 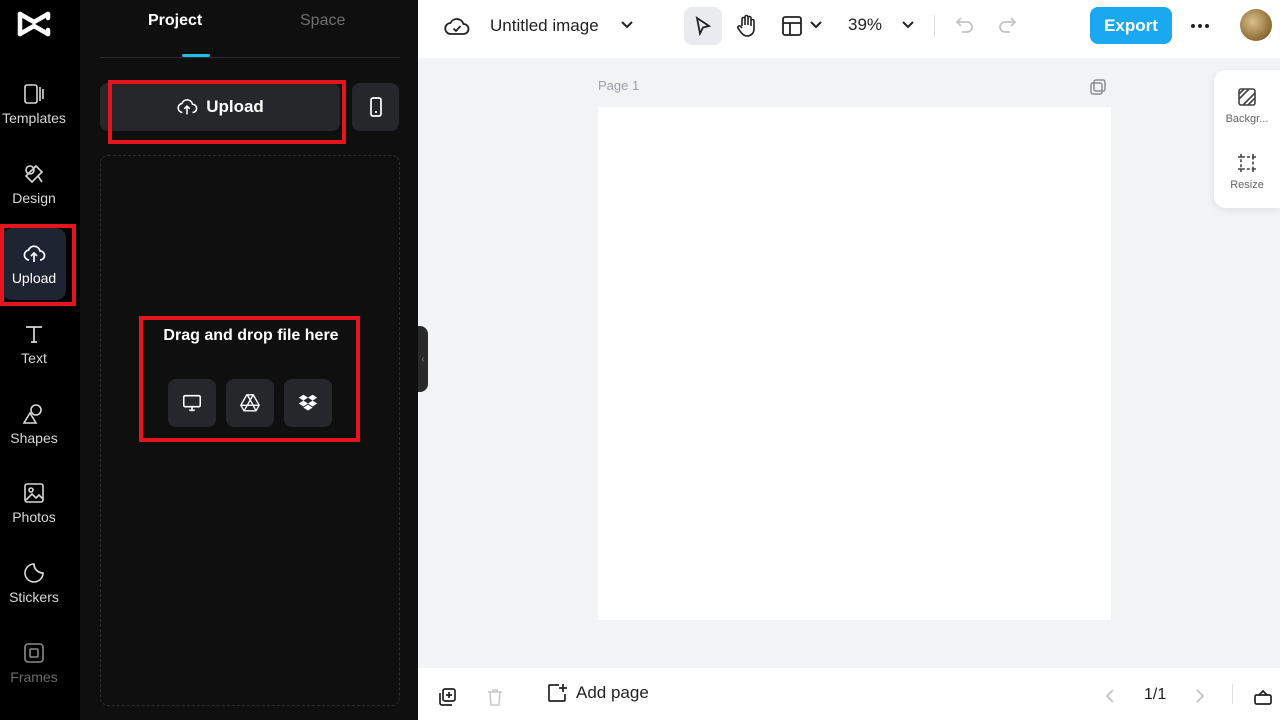 What do you see at coordinates (34, 94) in the screenshot?
I see `templates-icon` at bounding box center [34, 94].